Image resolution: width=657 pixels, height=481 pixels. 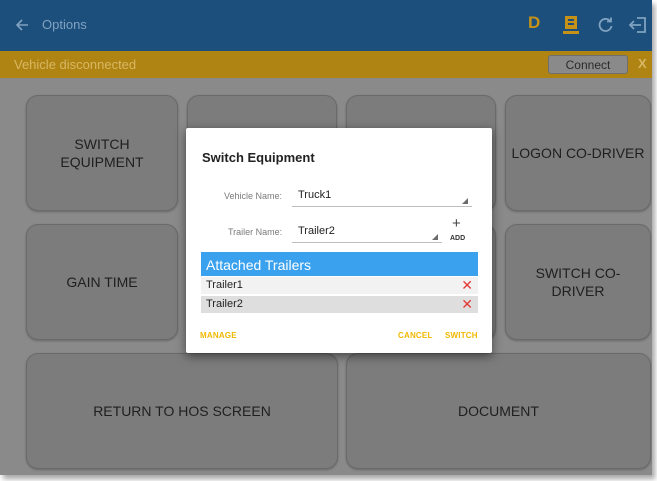 What do you see at coordinates (326, 25) in the screenshot?
I see `app-bar: Options D` at bounding box center [326, 25].